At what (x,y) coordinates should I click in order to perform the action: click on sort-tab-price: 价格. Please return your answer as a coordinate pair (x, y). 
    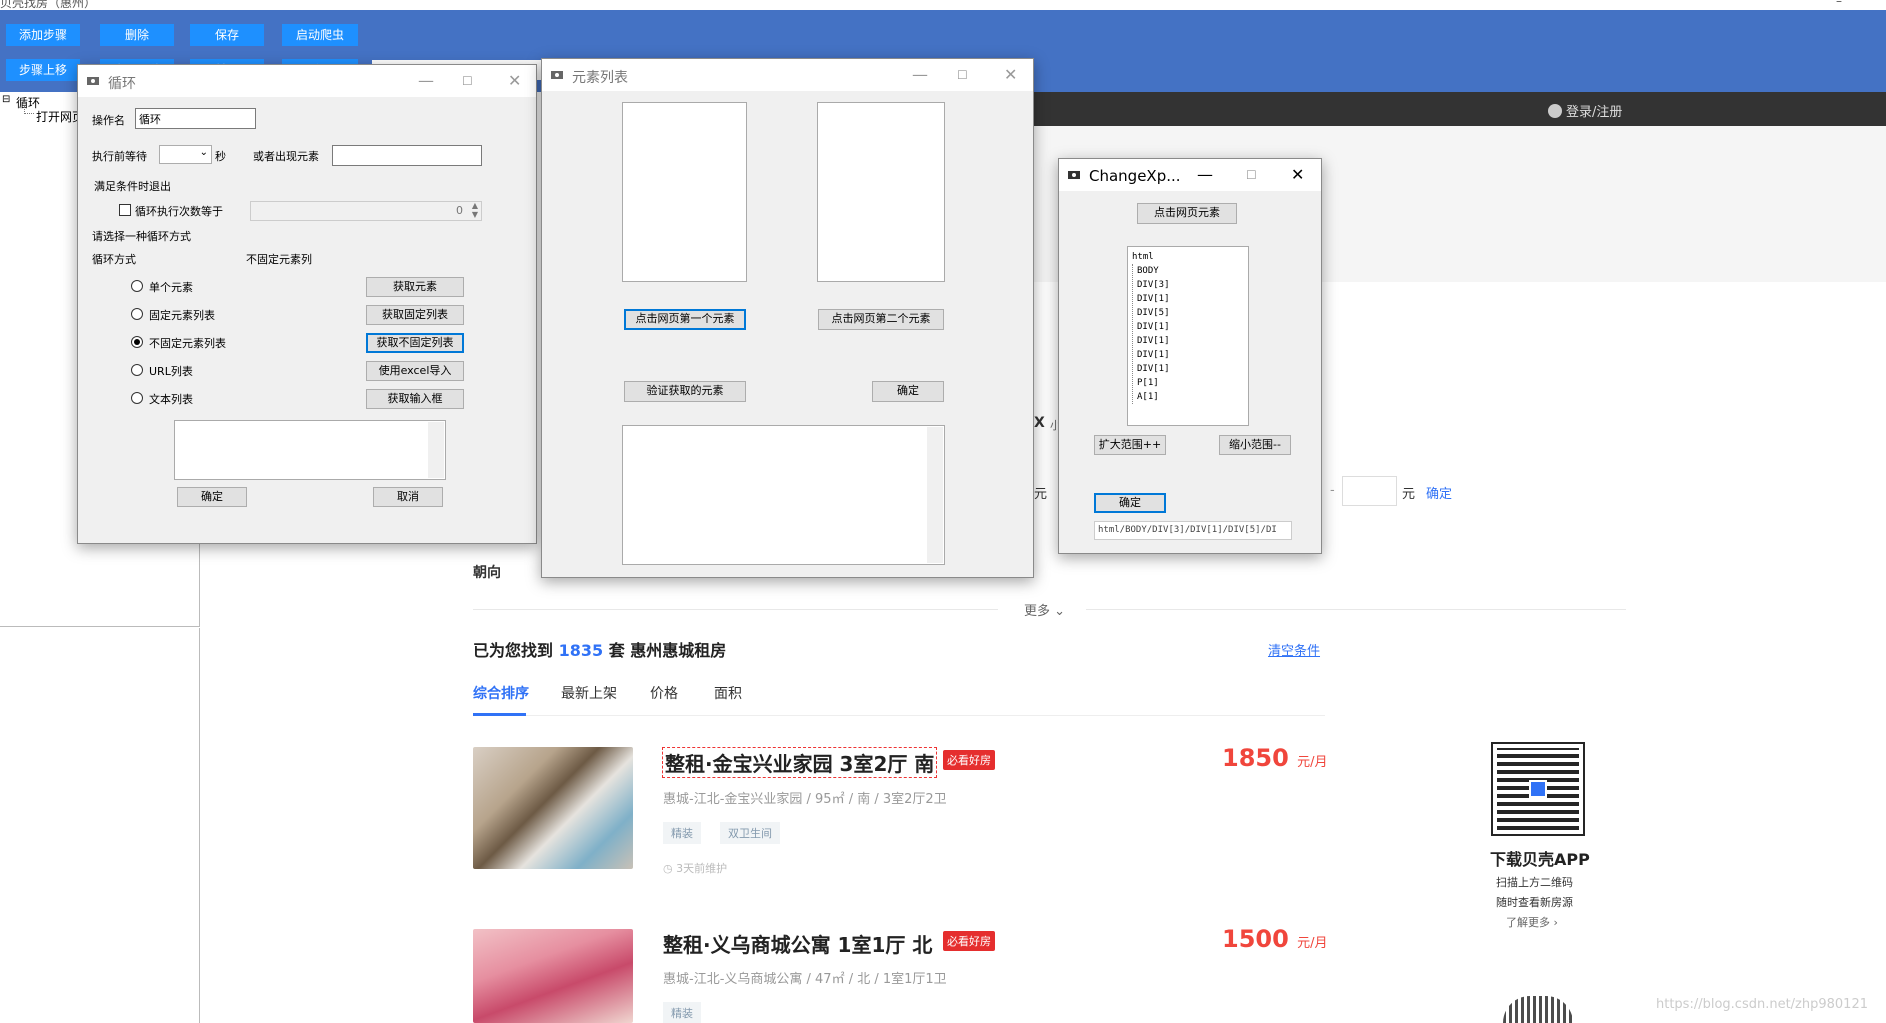
    Looking at the image, I should click on (664, 693).